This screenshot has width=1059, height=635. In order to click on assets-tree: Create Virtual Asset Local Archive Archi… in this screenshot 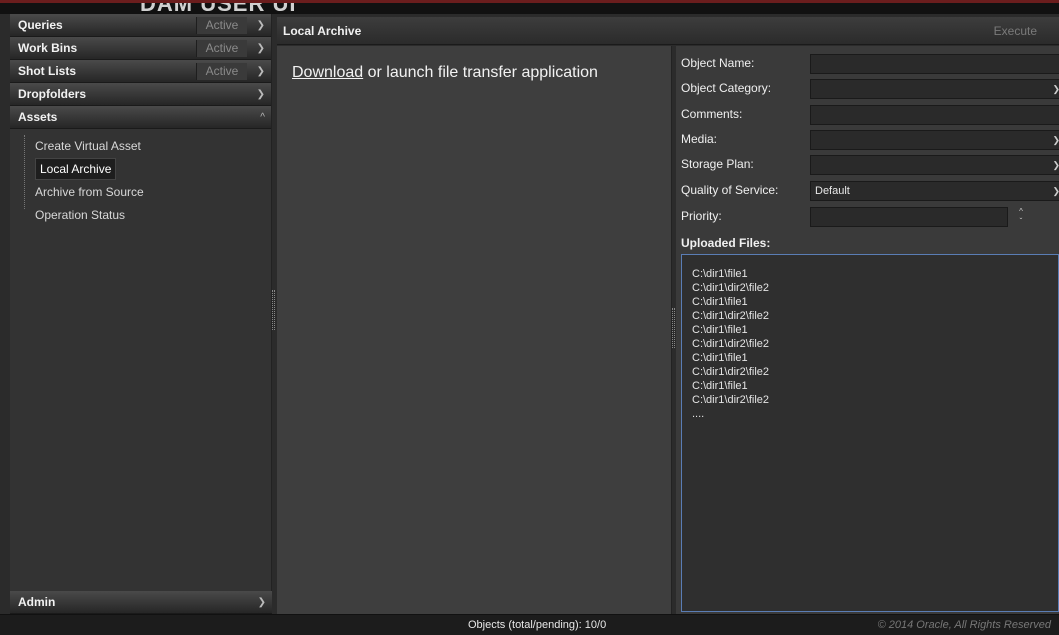, I will do `click(140, 178)`.